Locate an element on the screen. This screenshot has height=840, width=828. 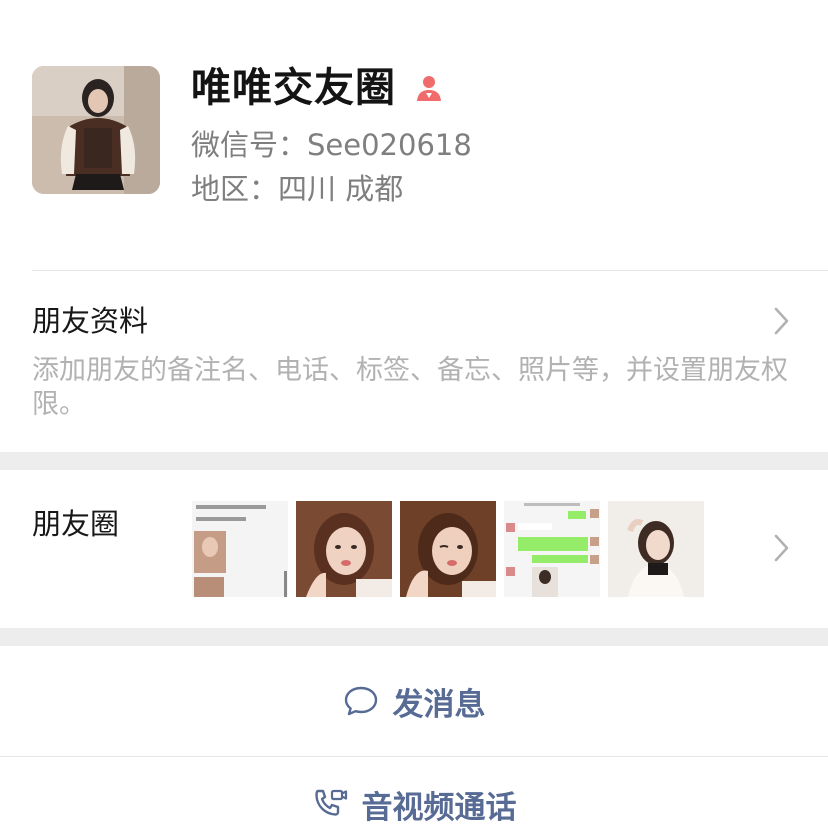
friend-profile-title: 朋友资料 is located at coordinates (90, 321).